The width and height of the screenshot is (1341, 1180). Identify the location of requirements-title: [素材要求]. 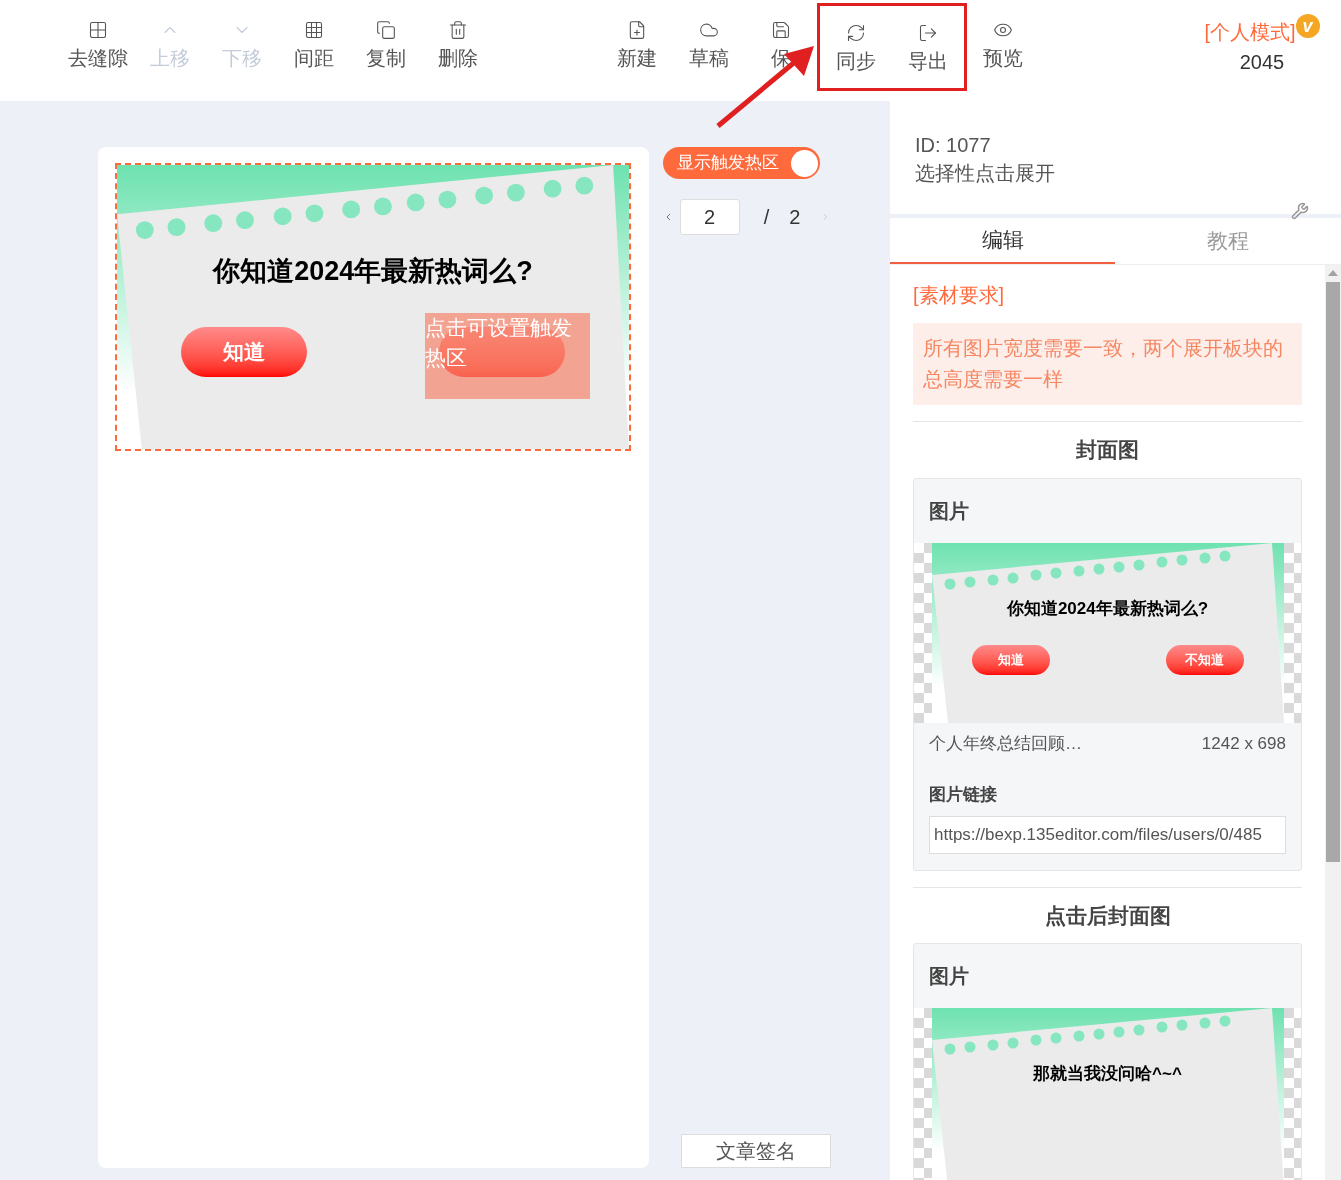
(959, 295).